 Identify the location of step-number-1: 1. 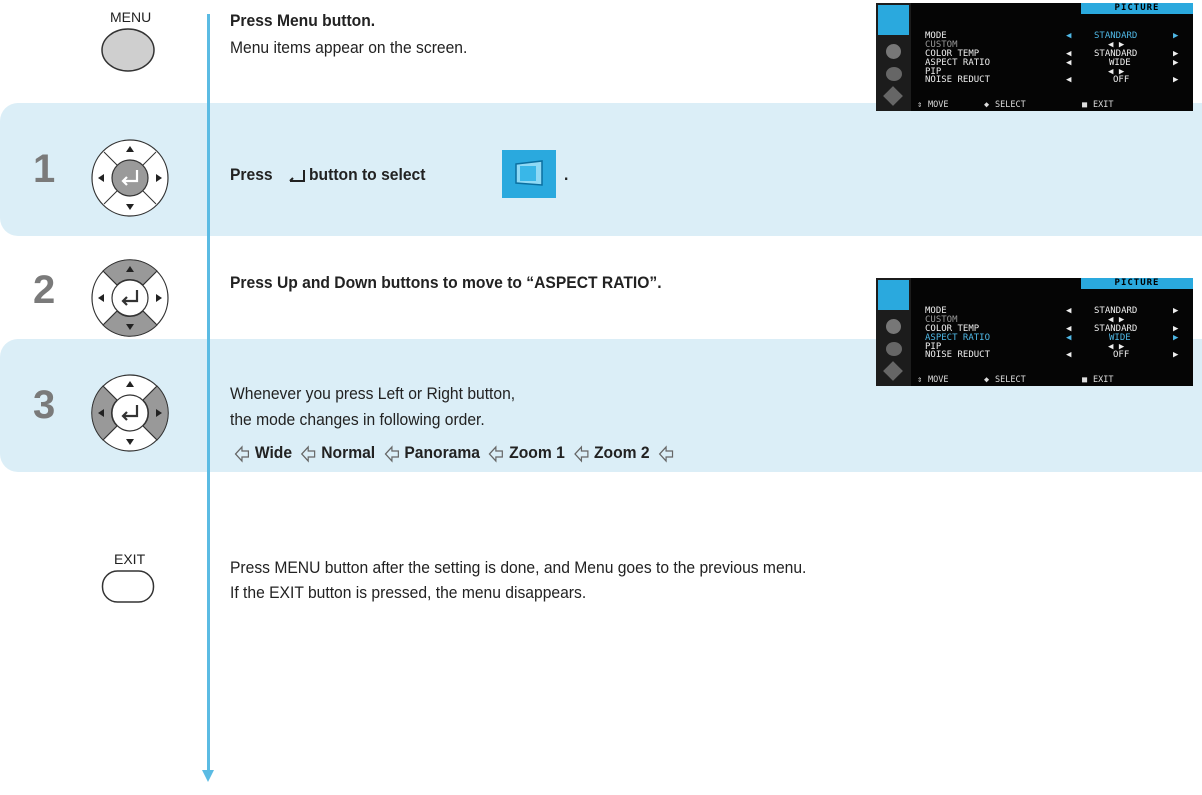
(44, 169).